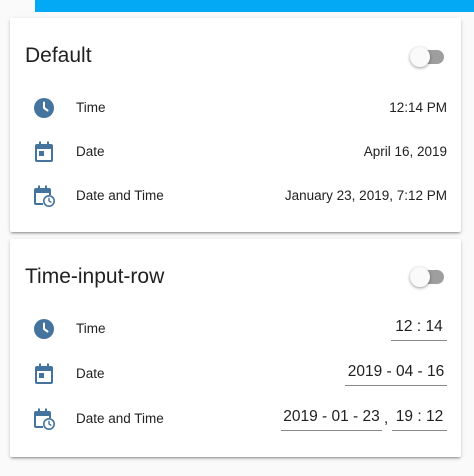 The image size is (474, 476). Describe the element at coordinates (235, 108) in the screenshot. I see `time-row: Time 12:14 PM` at that location.